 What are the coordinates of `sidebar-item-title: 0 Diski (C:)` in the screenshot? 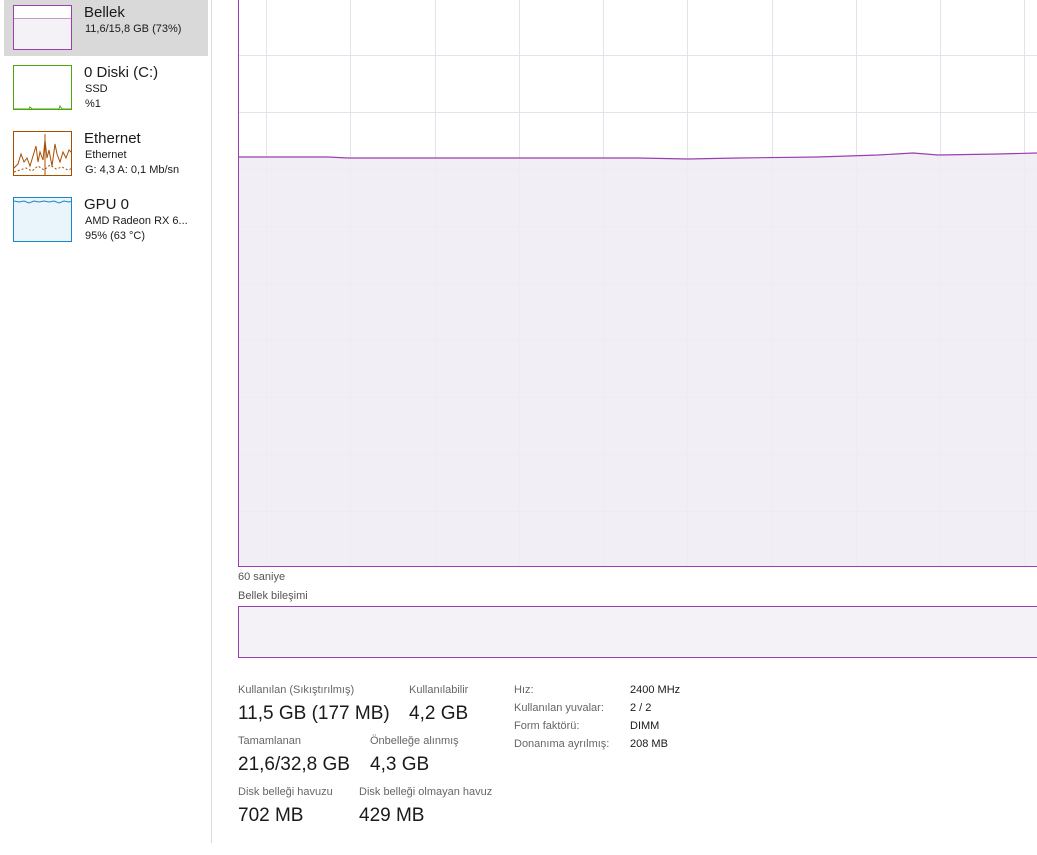 It's located at (121, 72).